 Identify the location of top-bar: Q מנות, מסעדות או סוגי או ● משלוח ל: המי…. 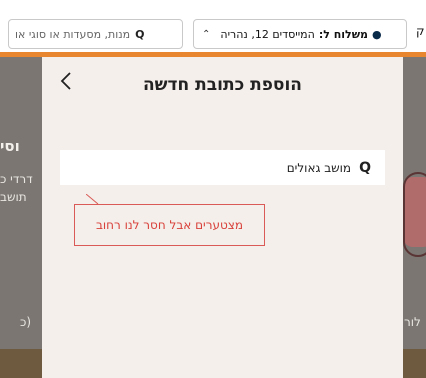
(213, 27).